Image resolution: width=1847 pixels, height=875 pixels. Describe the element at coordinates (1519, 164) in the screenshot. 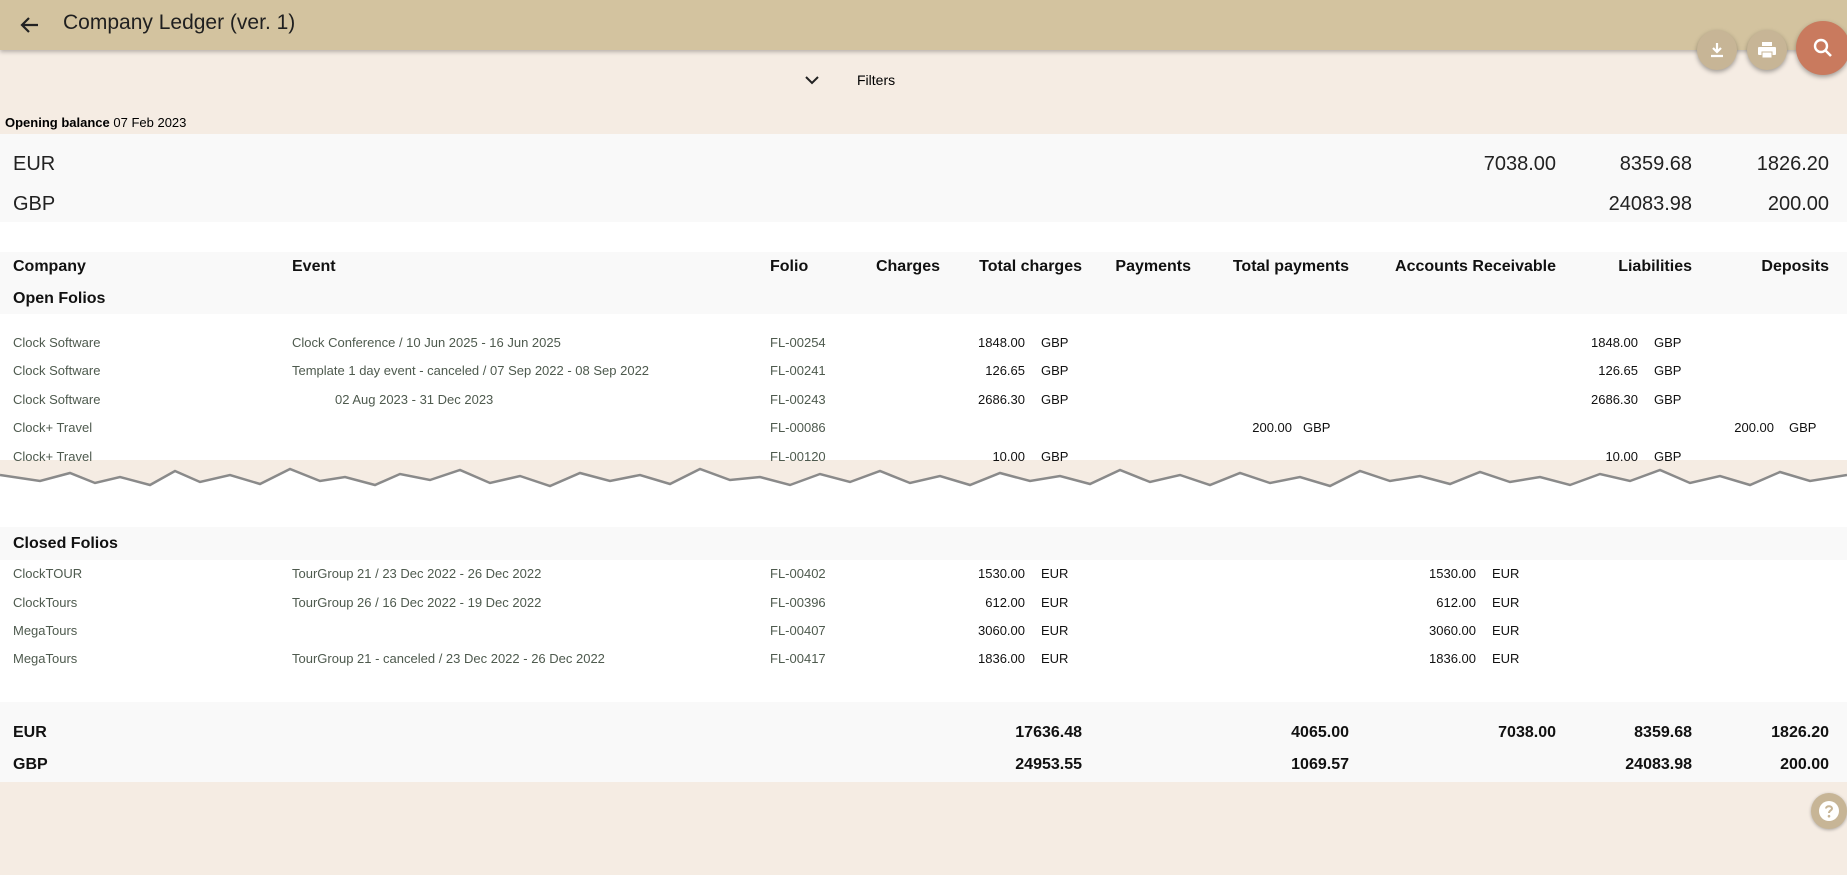

I see `summary-ar: 7038.00` at that location.